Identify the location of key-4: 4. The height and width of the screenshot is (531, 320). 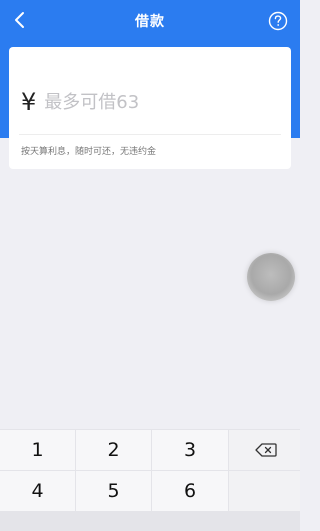
(37, 491).